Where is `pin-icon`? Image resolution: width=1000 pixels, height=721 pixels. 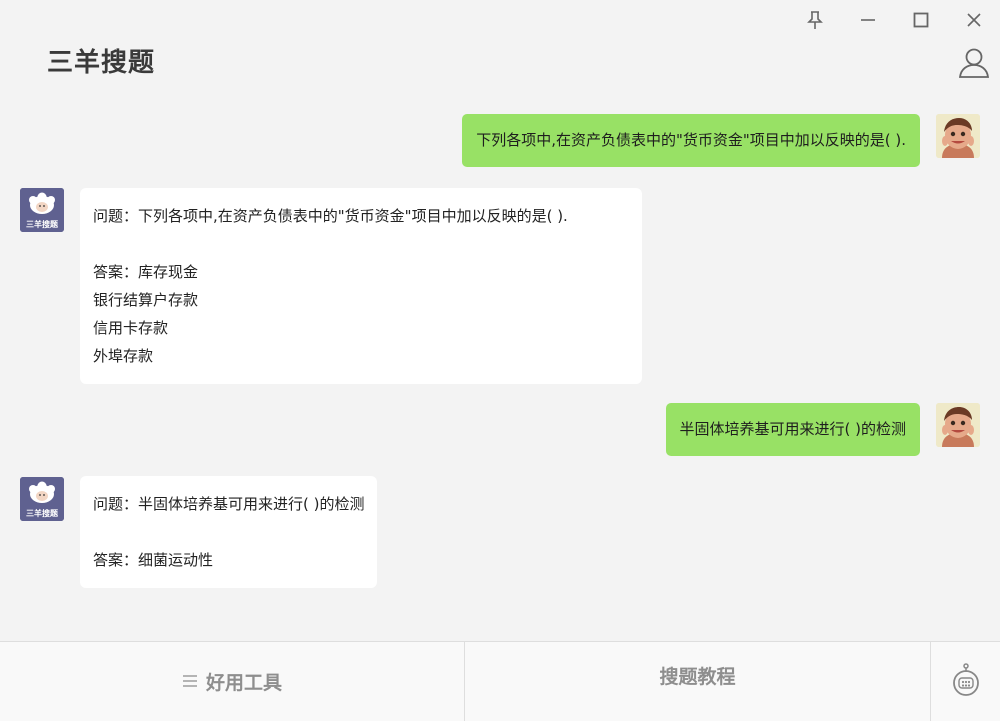
pin-icon is located at coordinates (815, 20).